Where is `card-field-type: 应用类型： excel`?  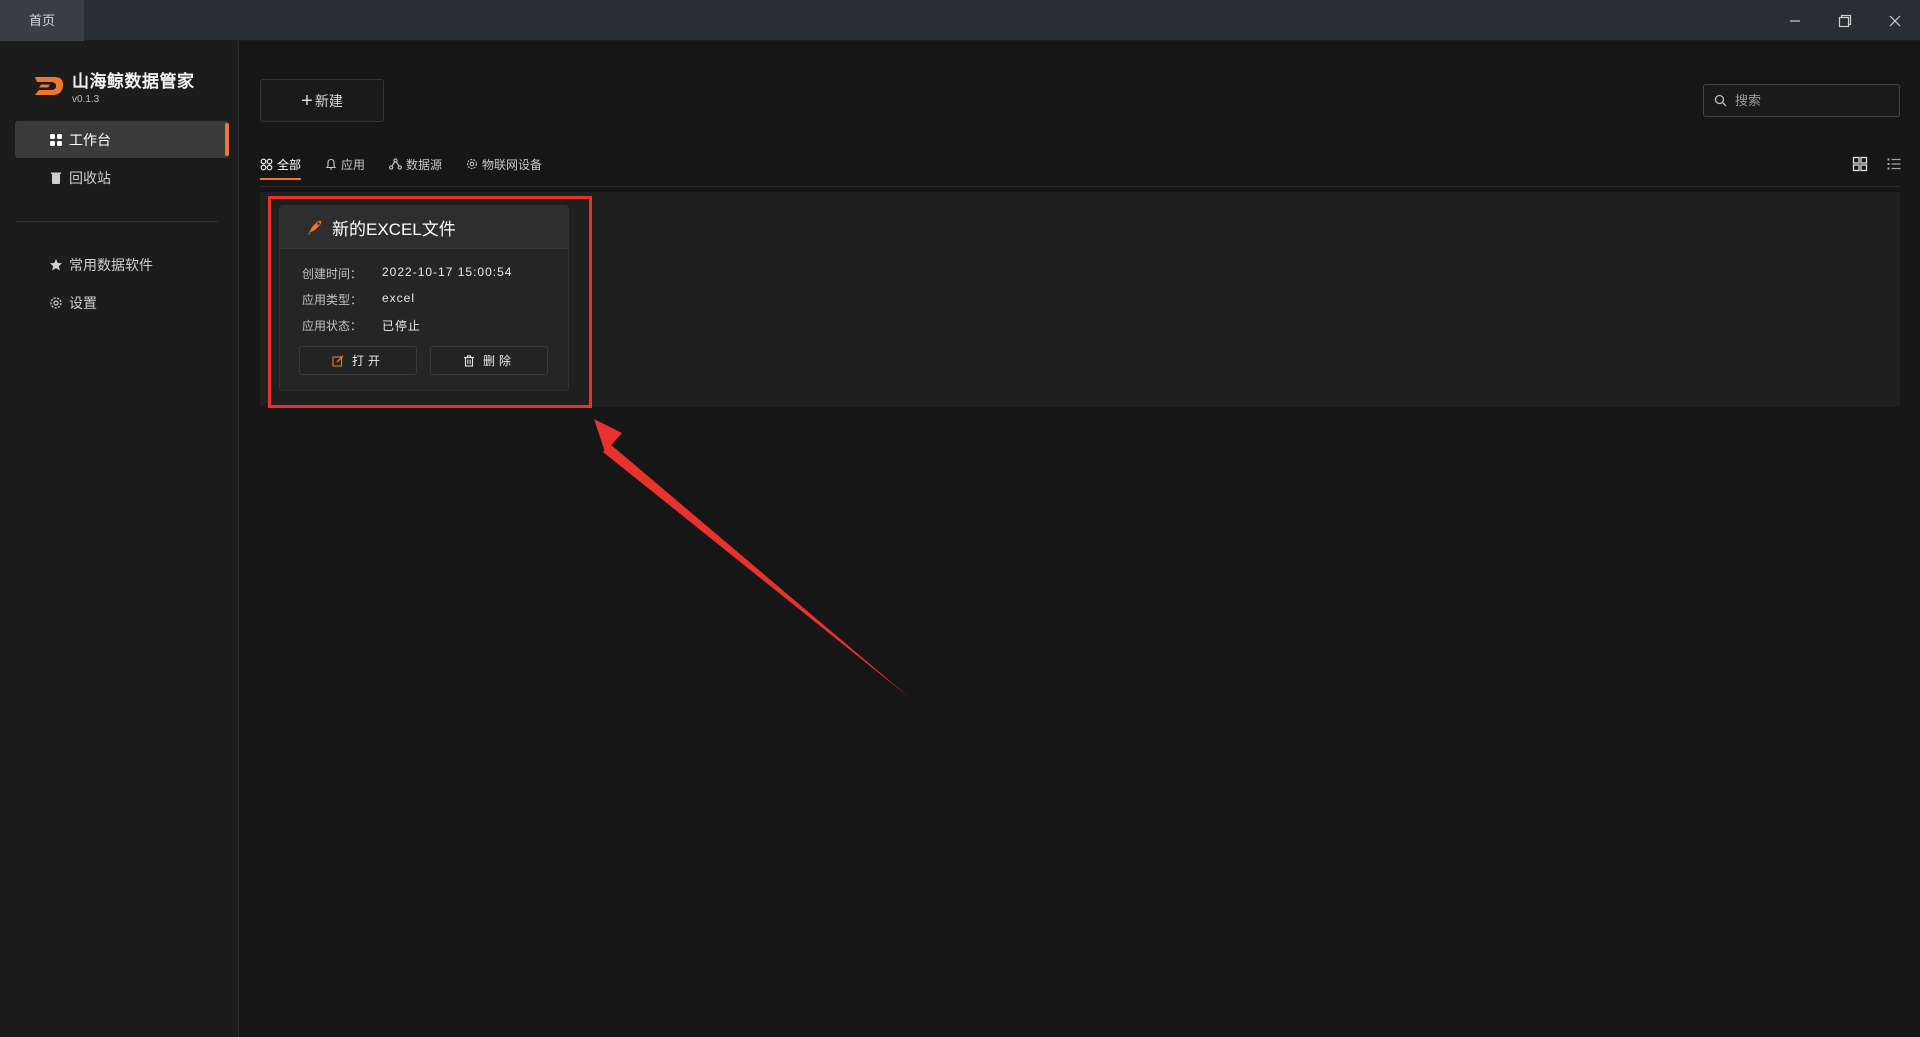
card-field-type: 应用类型： excel is located at coordinates (358, 299).